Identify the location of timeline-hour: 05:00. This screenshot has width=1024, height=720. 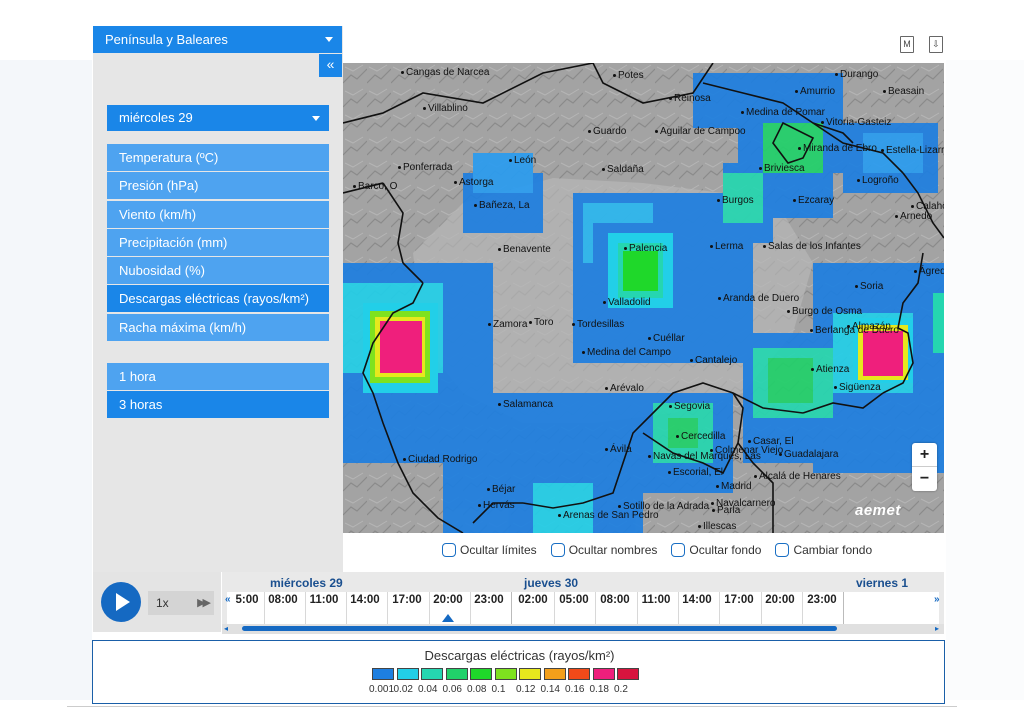
(574, 600).